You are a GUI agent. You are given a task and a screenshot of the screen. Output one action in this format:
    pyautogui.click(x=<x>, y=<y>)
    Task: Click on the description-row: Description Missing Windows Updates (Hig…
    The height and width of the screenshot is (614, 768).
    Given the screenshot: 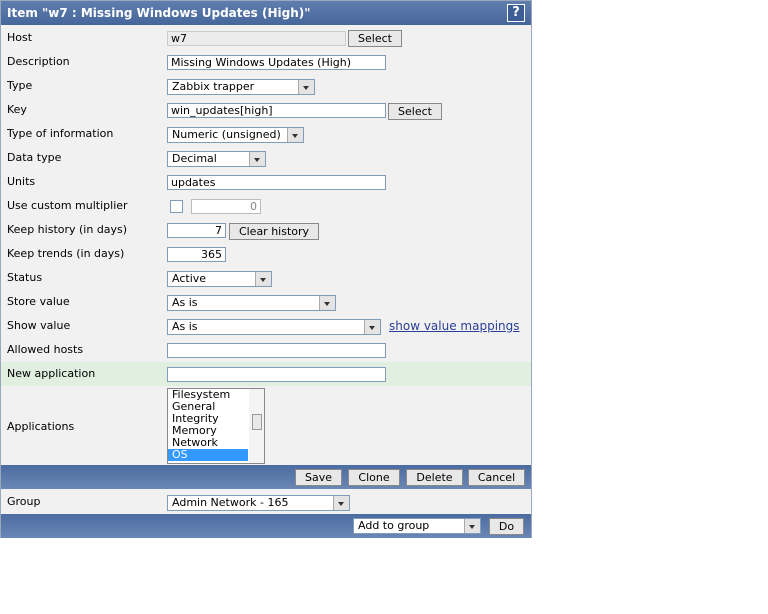 What is the action you would take?
    pyautogui.click(x=266, y=62)
    